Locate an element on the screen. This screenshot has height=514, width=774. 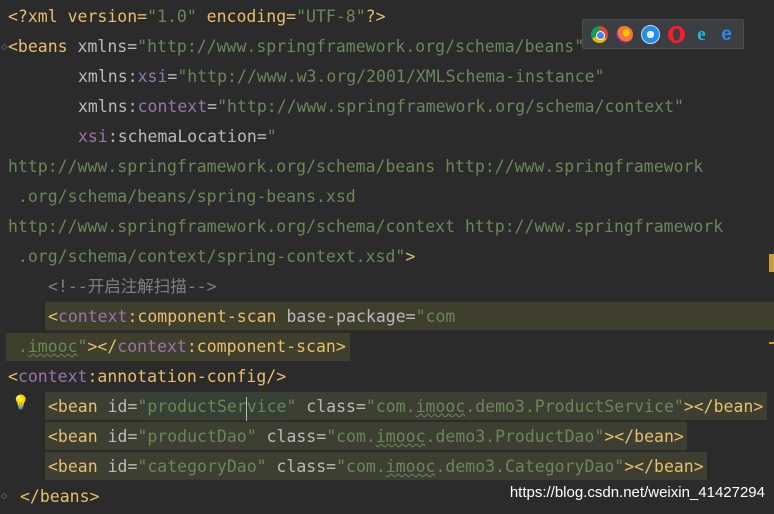
code-line-9: .org/schema/context/spring-context.xsd"> is located at coordinates (212, 256).